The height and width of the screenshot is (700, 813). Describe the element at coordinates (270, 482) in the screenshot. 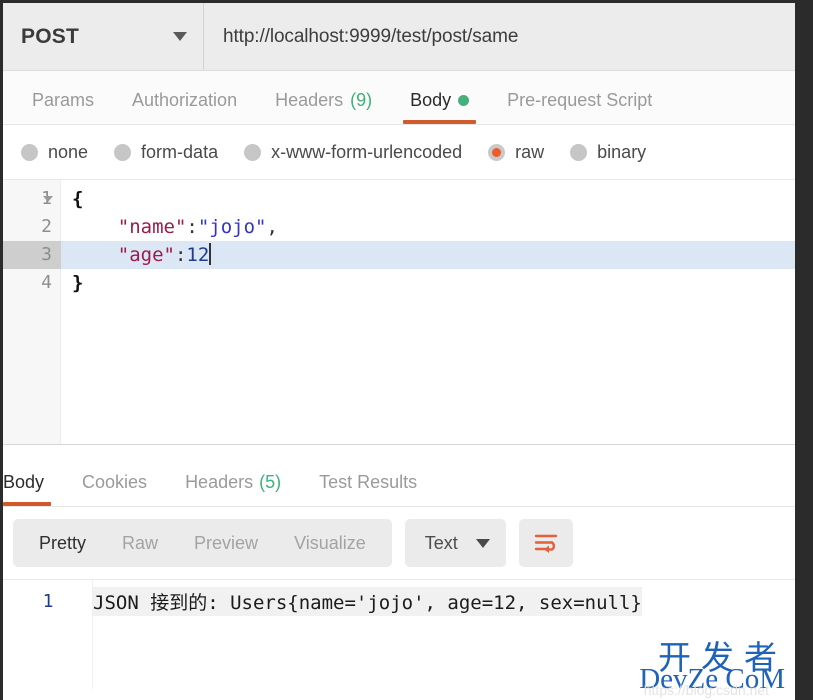

I see `response-tab-headers-count: (5)` at that location.